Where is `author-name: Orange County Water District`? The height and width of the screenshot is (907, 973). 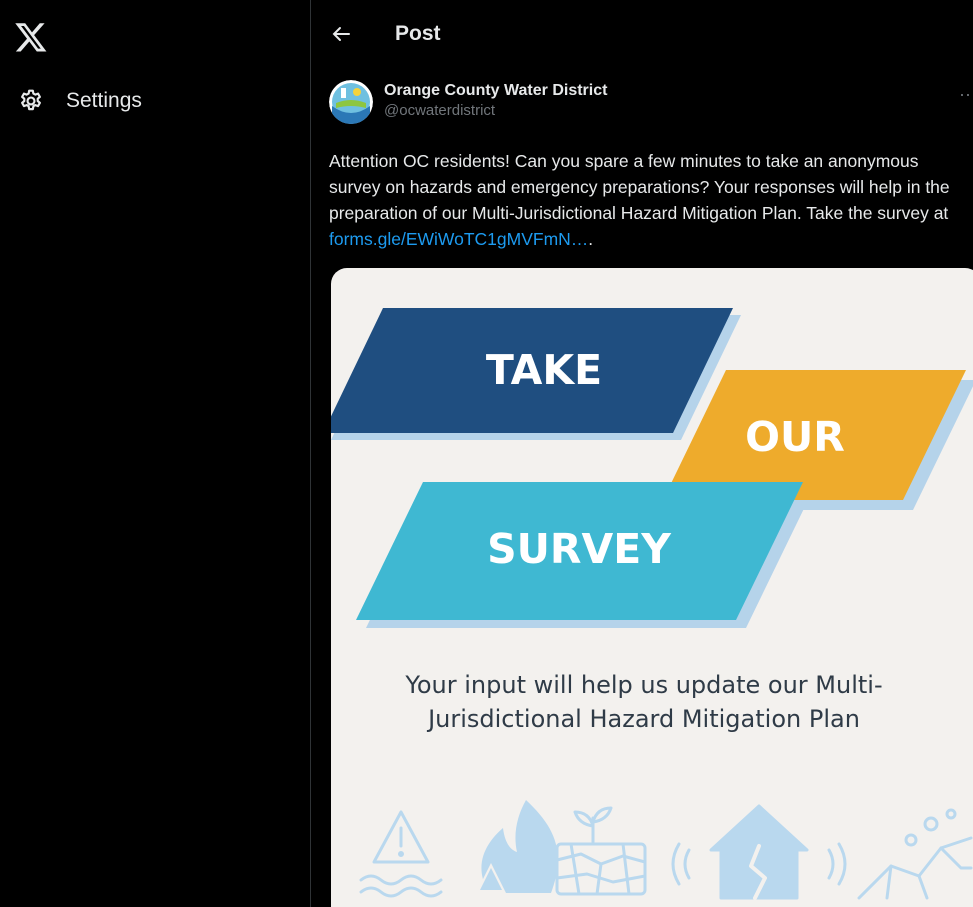 author-name: Orange County Water District is located at coordinates (495, 91).